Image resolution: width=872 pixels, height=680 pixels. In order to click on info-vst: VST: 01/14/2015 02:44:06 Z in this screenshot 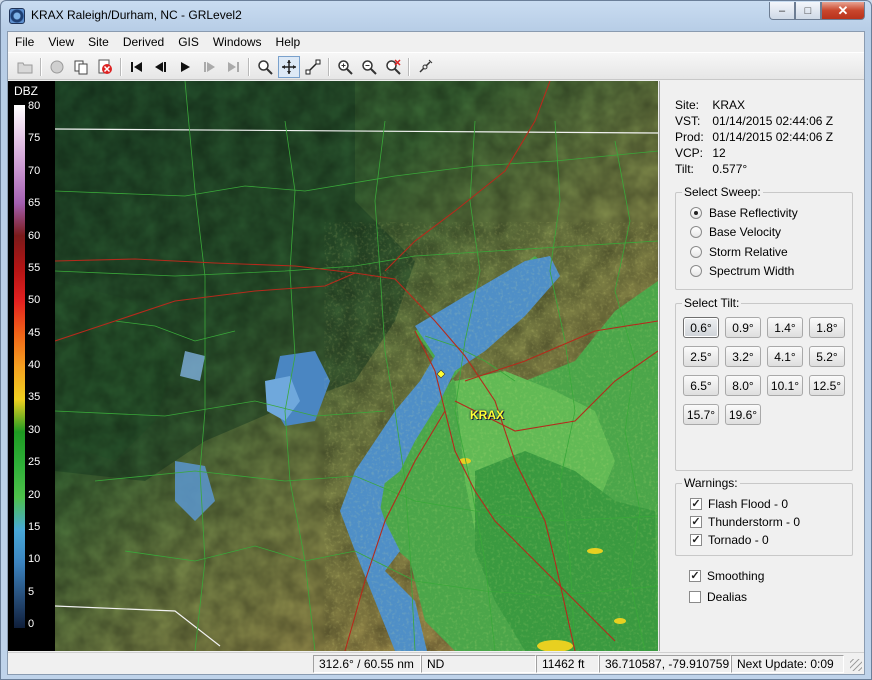, I will do `click(754, 121)`.